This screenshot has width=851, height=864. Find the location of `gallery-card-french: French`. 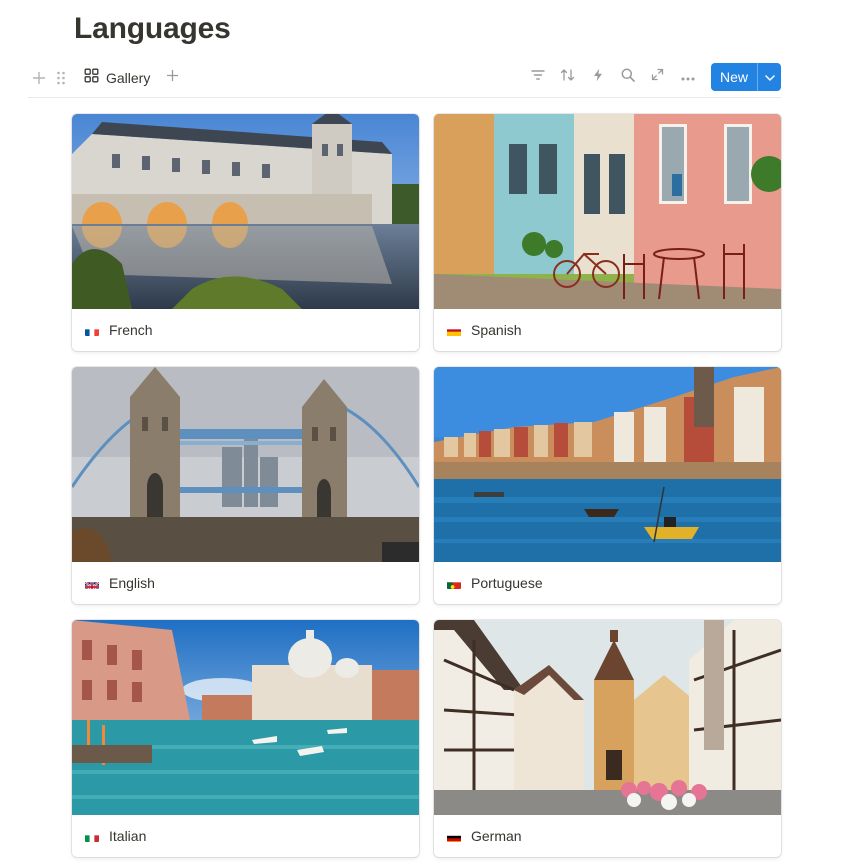

gallery-card-french: French is located at coordinates (245, 232).